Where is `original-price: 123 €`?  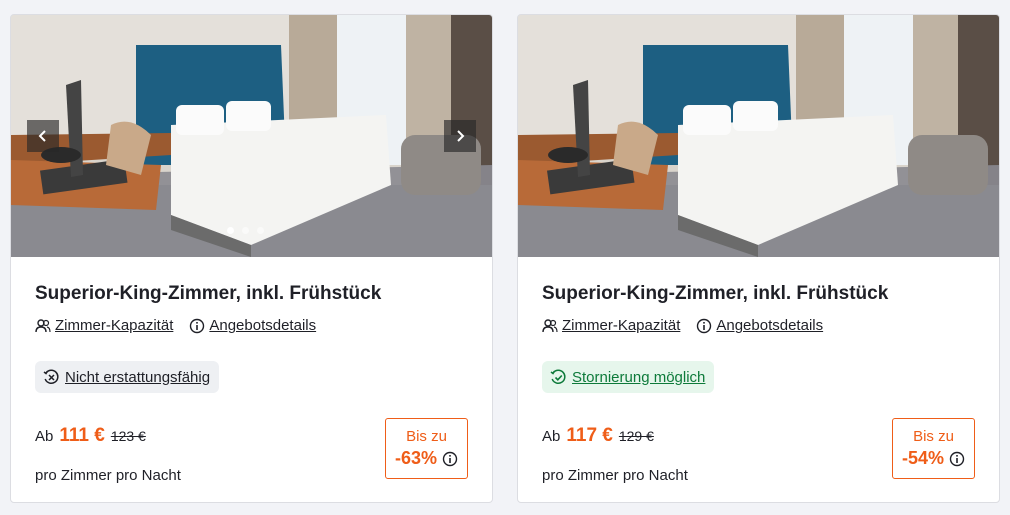 original-price: 123 € is located at coordinates (128, 436).